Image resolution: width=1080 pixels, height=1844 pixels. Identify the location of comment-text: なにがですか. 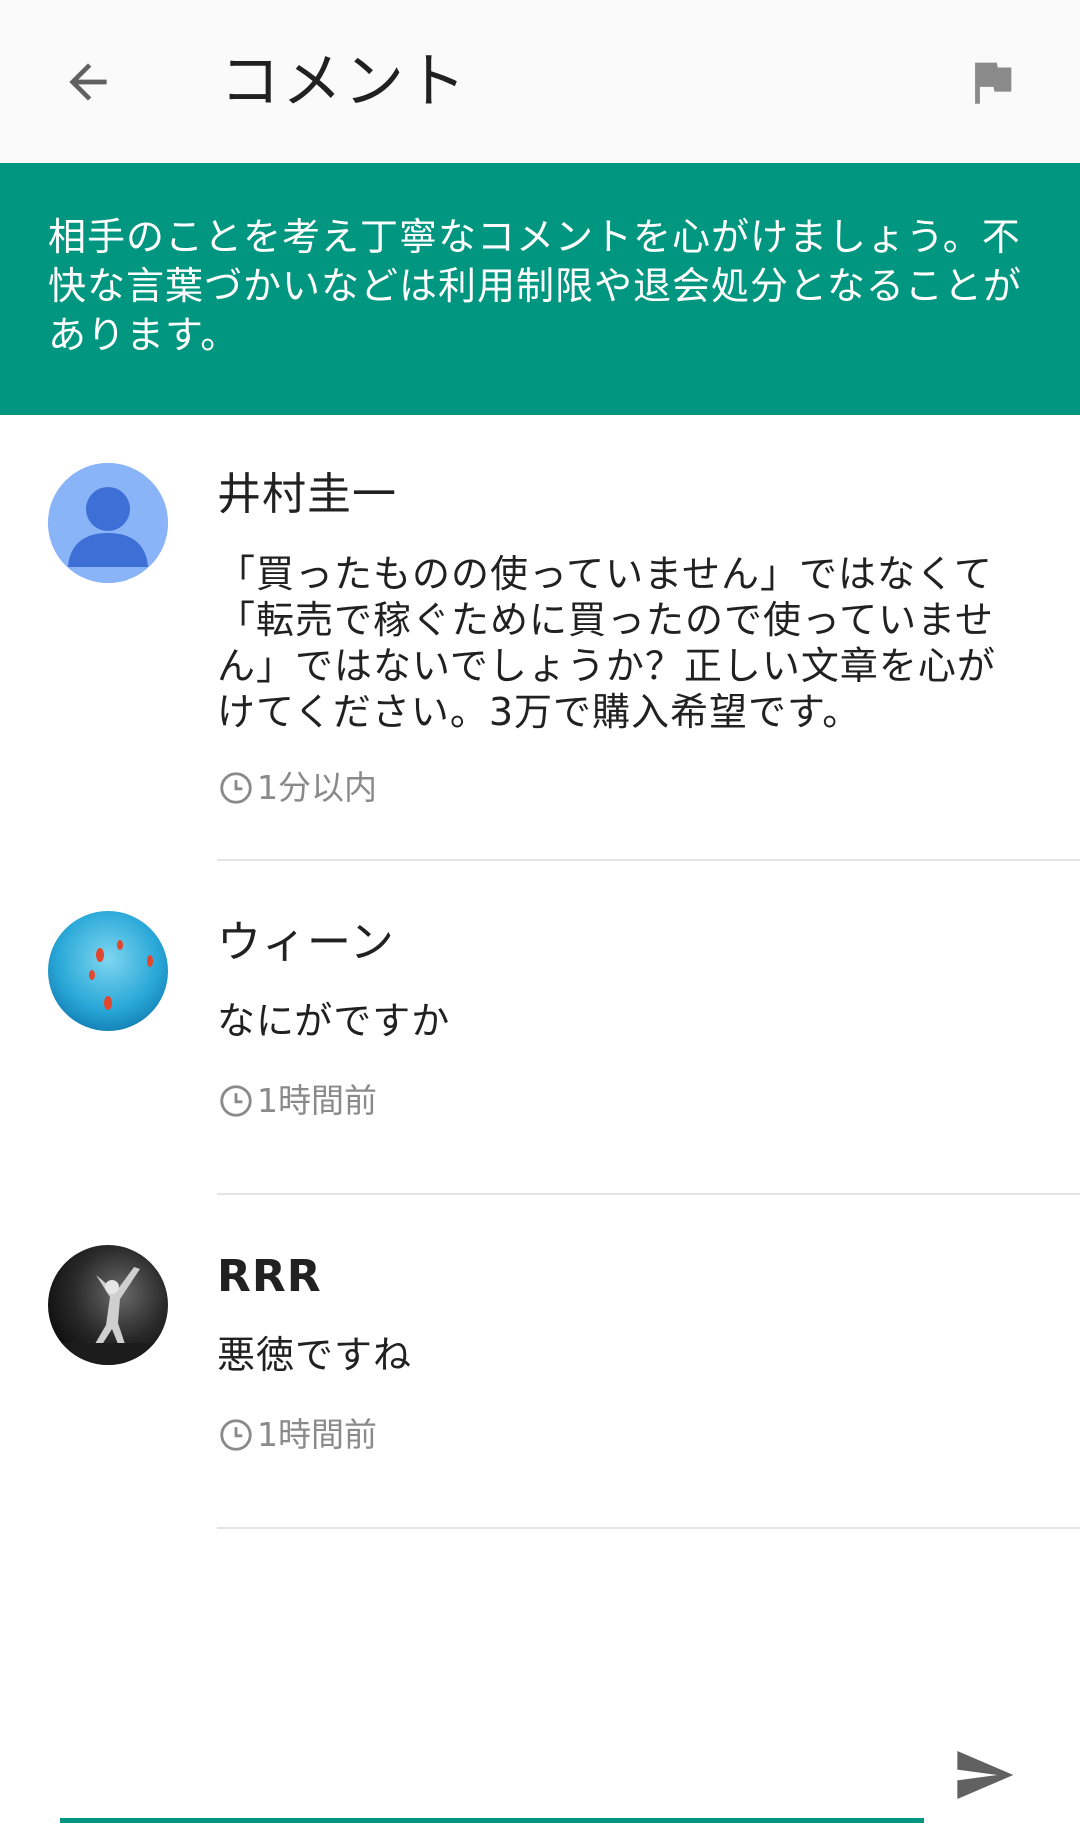
(334, 1021).